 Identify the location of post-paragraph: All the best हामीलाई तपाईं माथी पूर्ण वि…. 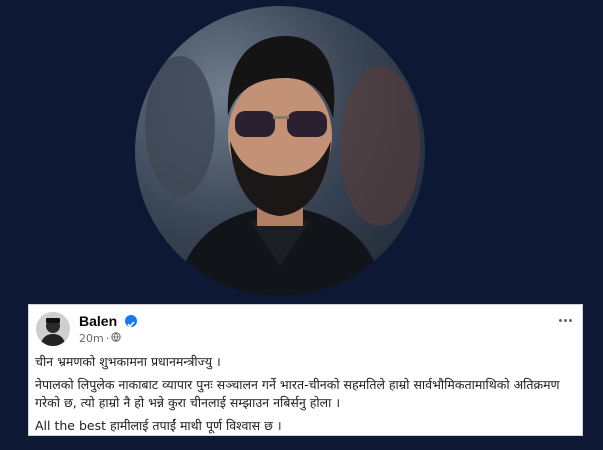
(158, 425).